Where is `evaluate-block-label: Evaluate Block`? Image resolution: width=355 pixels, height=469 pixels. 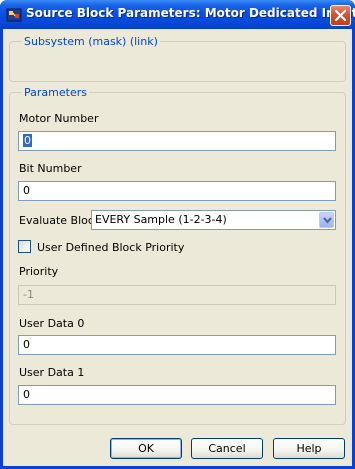
evaluate-block-label: Evaluate Block is located at coordinates (60, 220).